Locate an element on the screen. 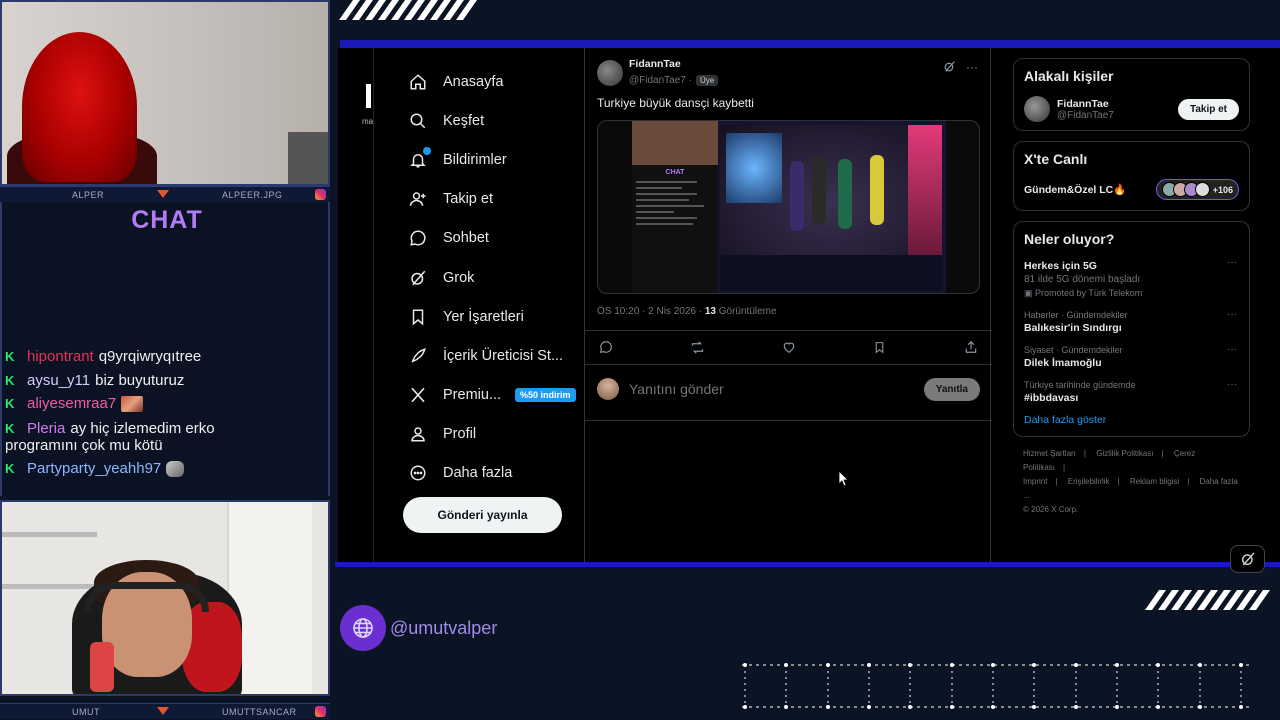 This screenshot has width=1280, height=720. live-count: +106 is located at coordinates (1222, 189).